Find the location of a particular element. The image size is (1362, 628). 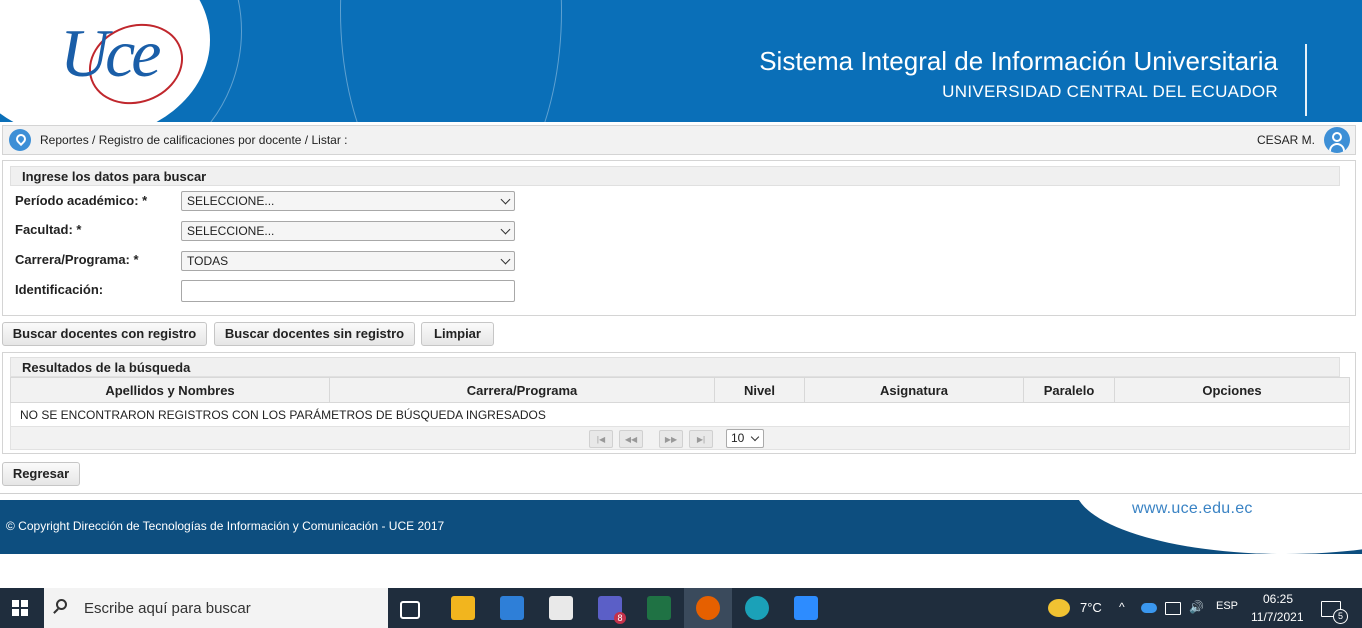

identificacion-input is located at coordinates (348, 291).